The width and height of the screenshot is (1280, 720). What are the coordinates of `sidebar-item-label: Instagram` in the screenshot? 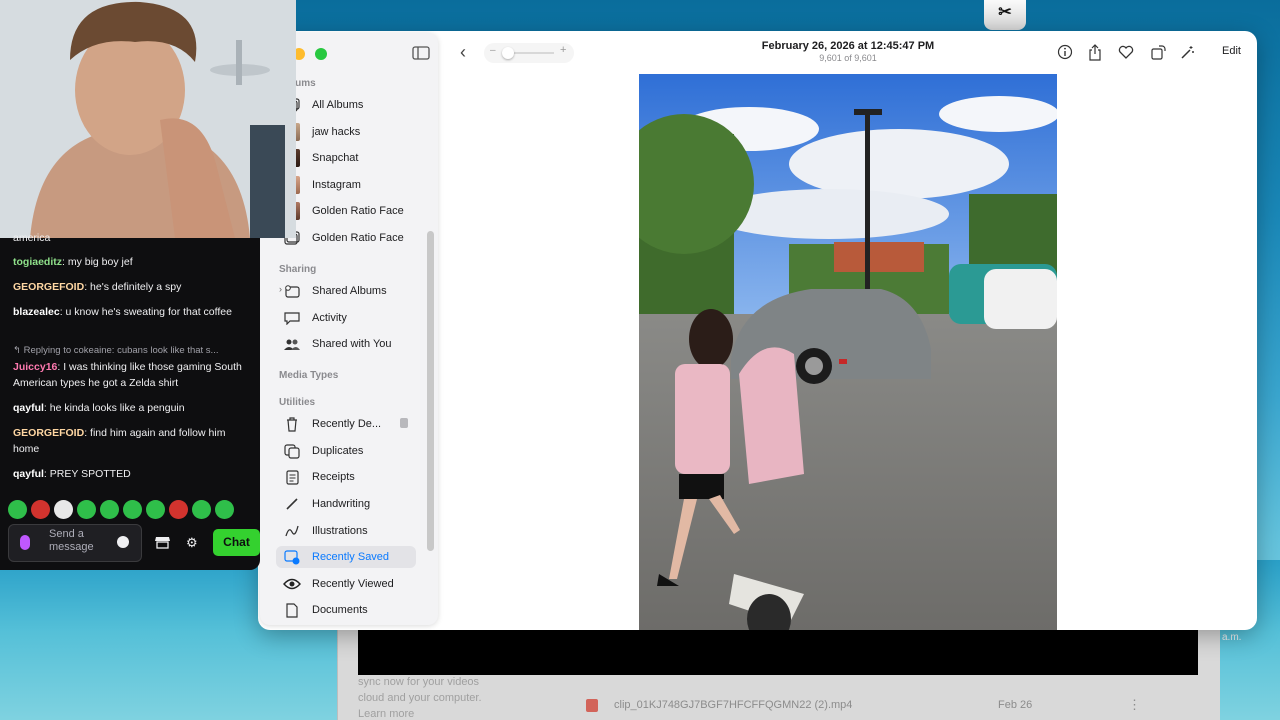 It's located at (336, 185).